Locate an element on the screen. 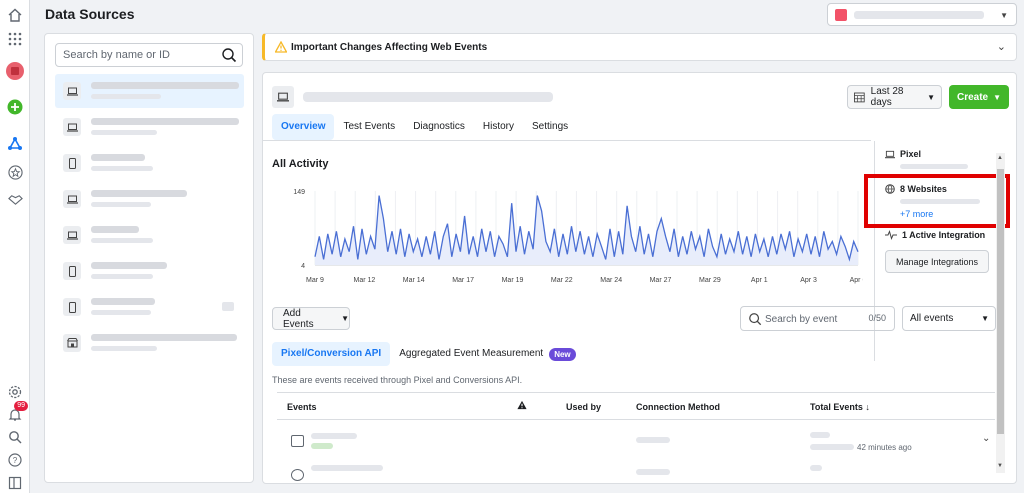 Image resolution: width=1024 pixels, height=493 pixels. x-tick-label: Apr 6 is located at coordinates (856, 280).